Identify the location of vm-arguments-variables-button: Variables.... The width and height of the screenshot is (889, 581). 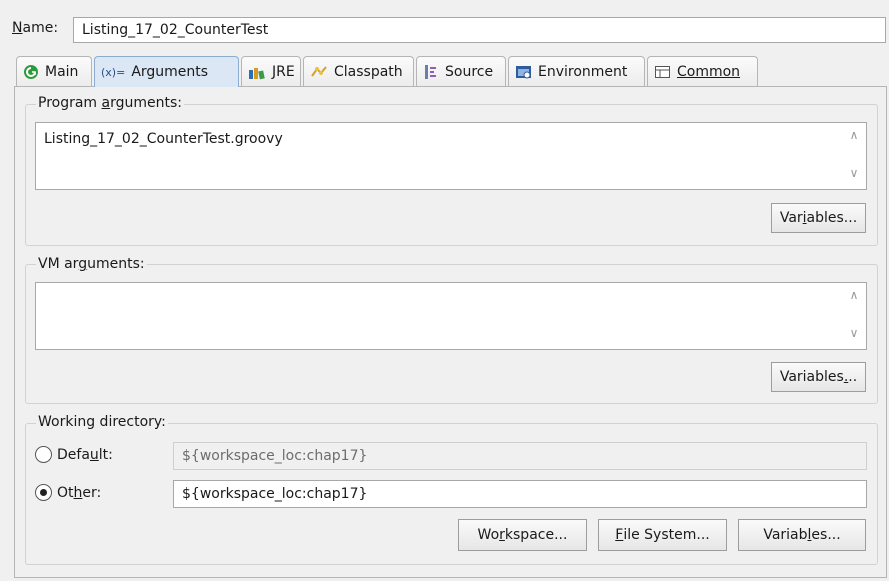
(818, 377).